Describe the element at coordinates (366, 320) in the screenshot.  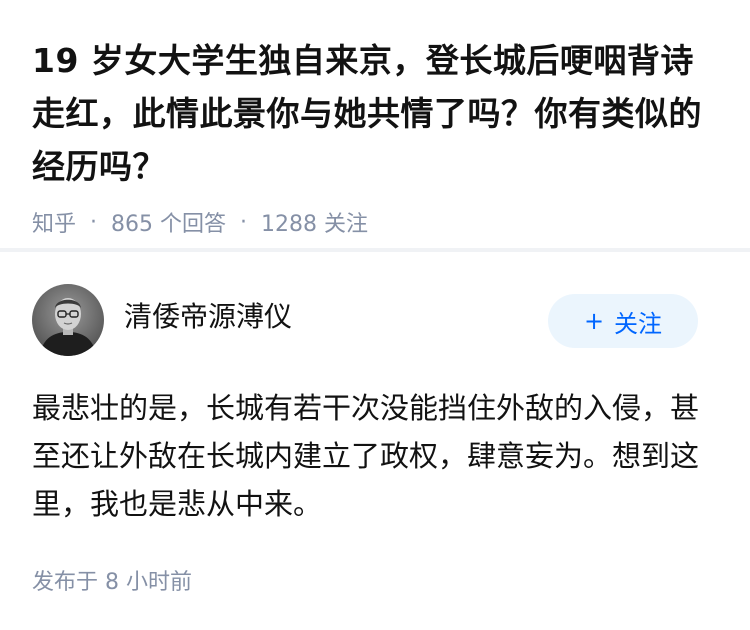
I see `author-row: 清倭帝源溥仪 + 关注` at that location.